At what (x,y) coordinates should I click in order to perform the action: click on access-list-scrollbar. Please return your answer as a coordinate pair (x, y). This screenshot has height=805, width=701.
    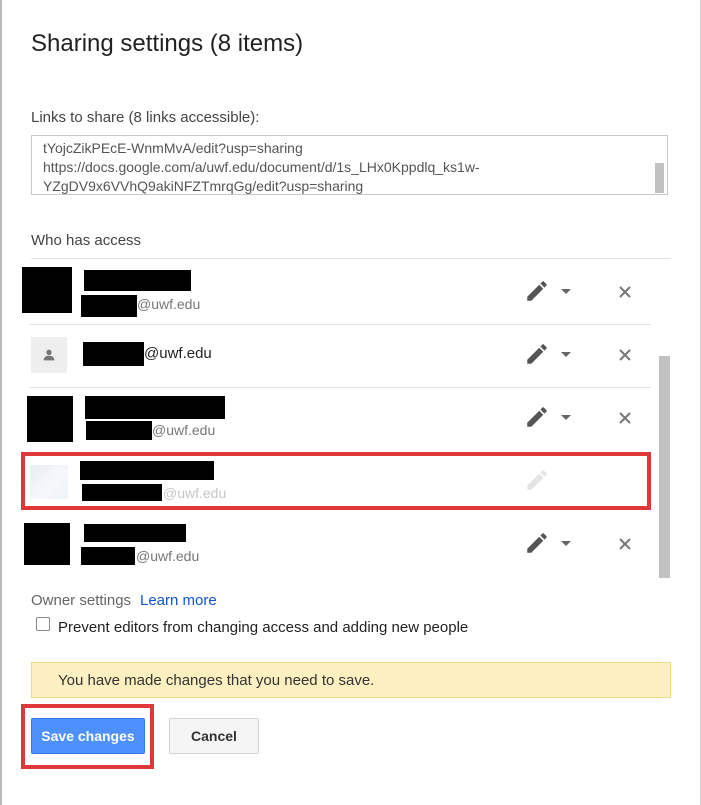
    Looking at the image, I should click on (664, 467).